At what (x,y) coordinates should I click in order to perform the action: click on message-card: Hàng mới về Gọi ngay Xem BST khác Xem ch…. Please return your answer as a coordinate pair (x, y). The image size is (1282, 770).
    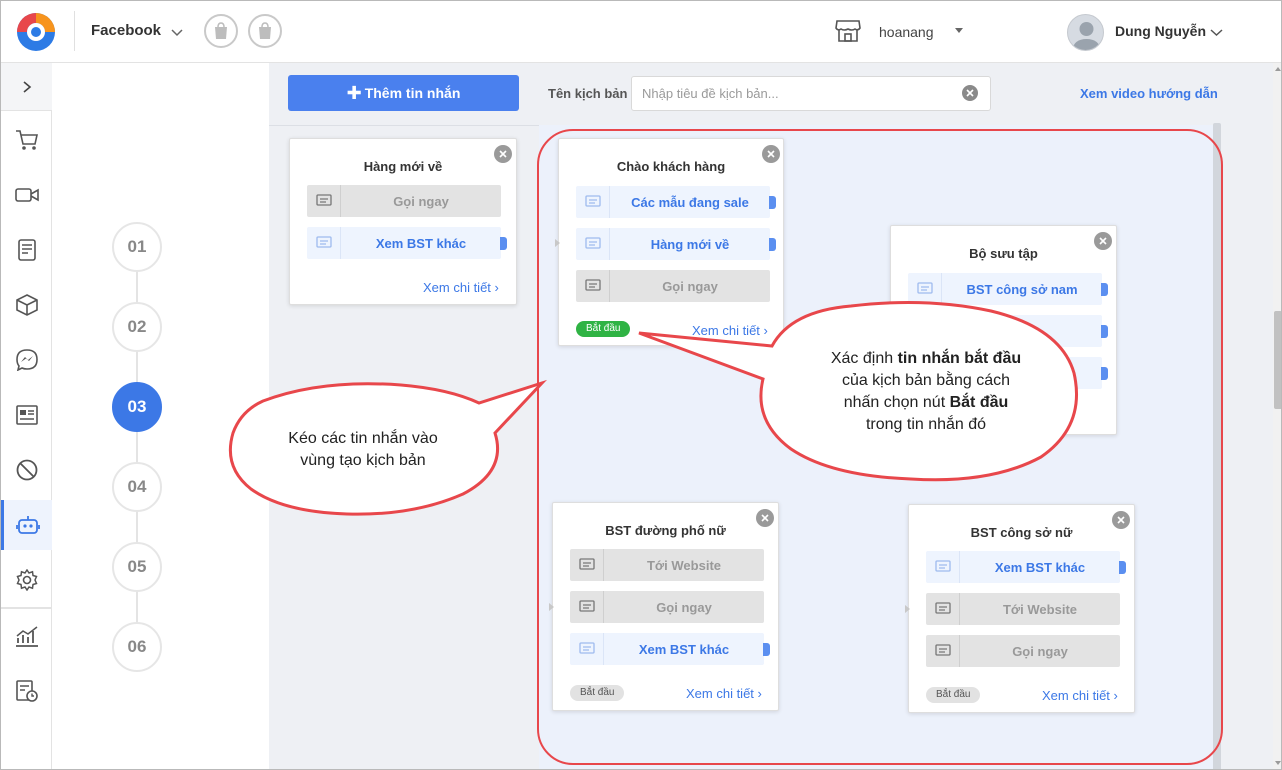
    Looking at the image, I should click on (403, 221).